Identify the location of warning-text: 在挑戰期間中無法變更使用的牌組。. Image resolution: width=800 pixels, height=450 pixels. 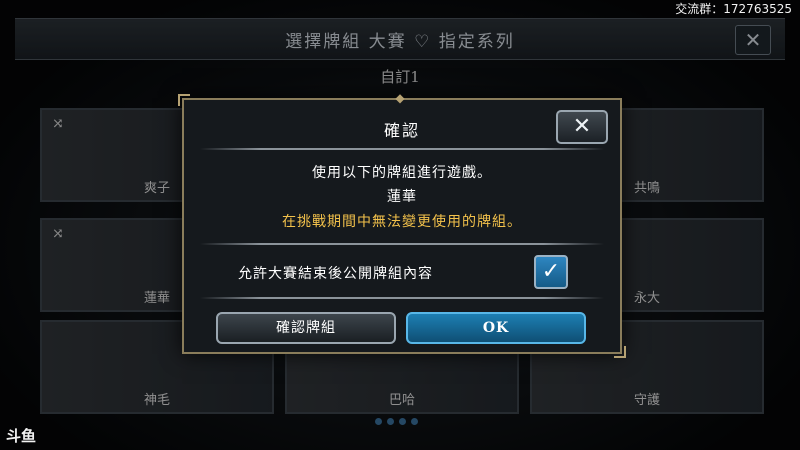
(402, 222).